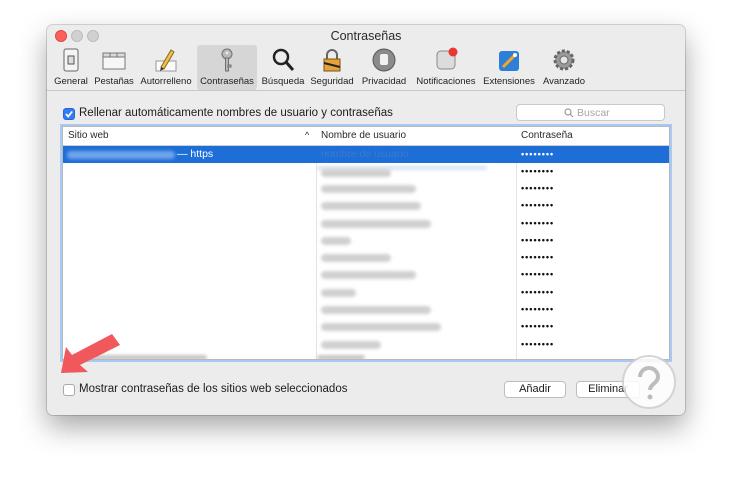 The height and width of the screenshot is (482, 730). I want to click on search-icon, so click(569, 113).